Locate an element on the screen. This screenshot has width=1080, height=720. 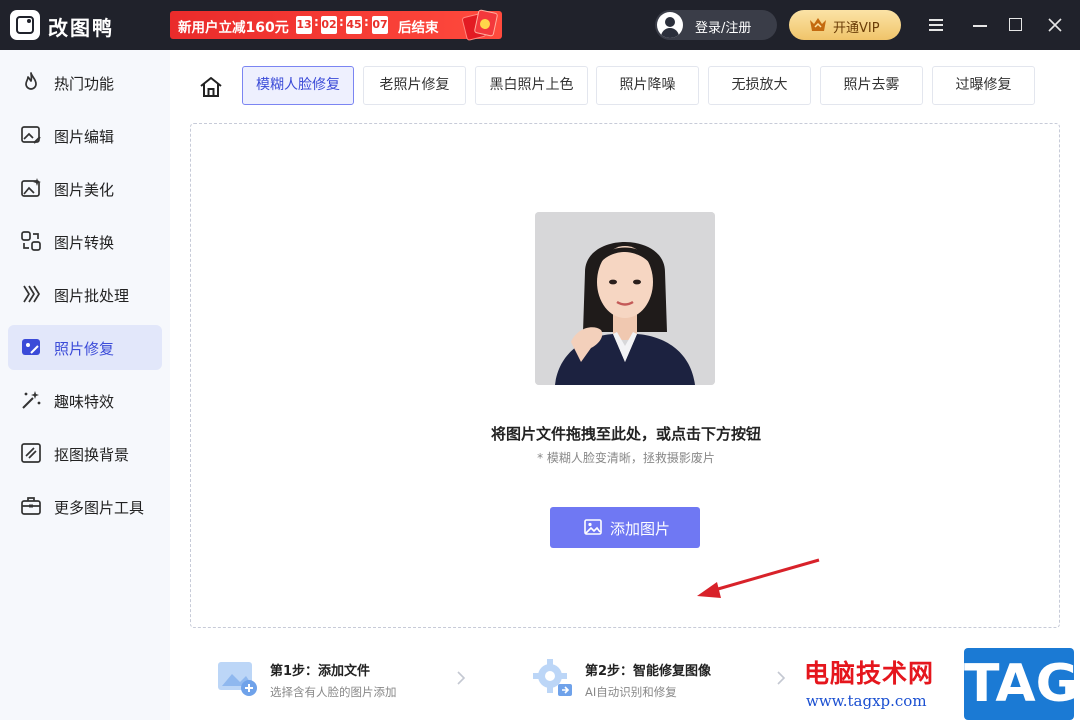
sidebar-item-effects: 趣味特效 is located at coordinates (85, 400).